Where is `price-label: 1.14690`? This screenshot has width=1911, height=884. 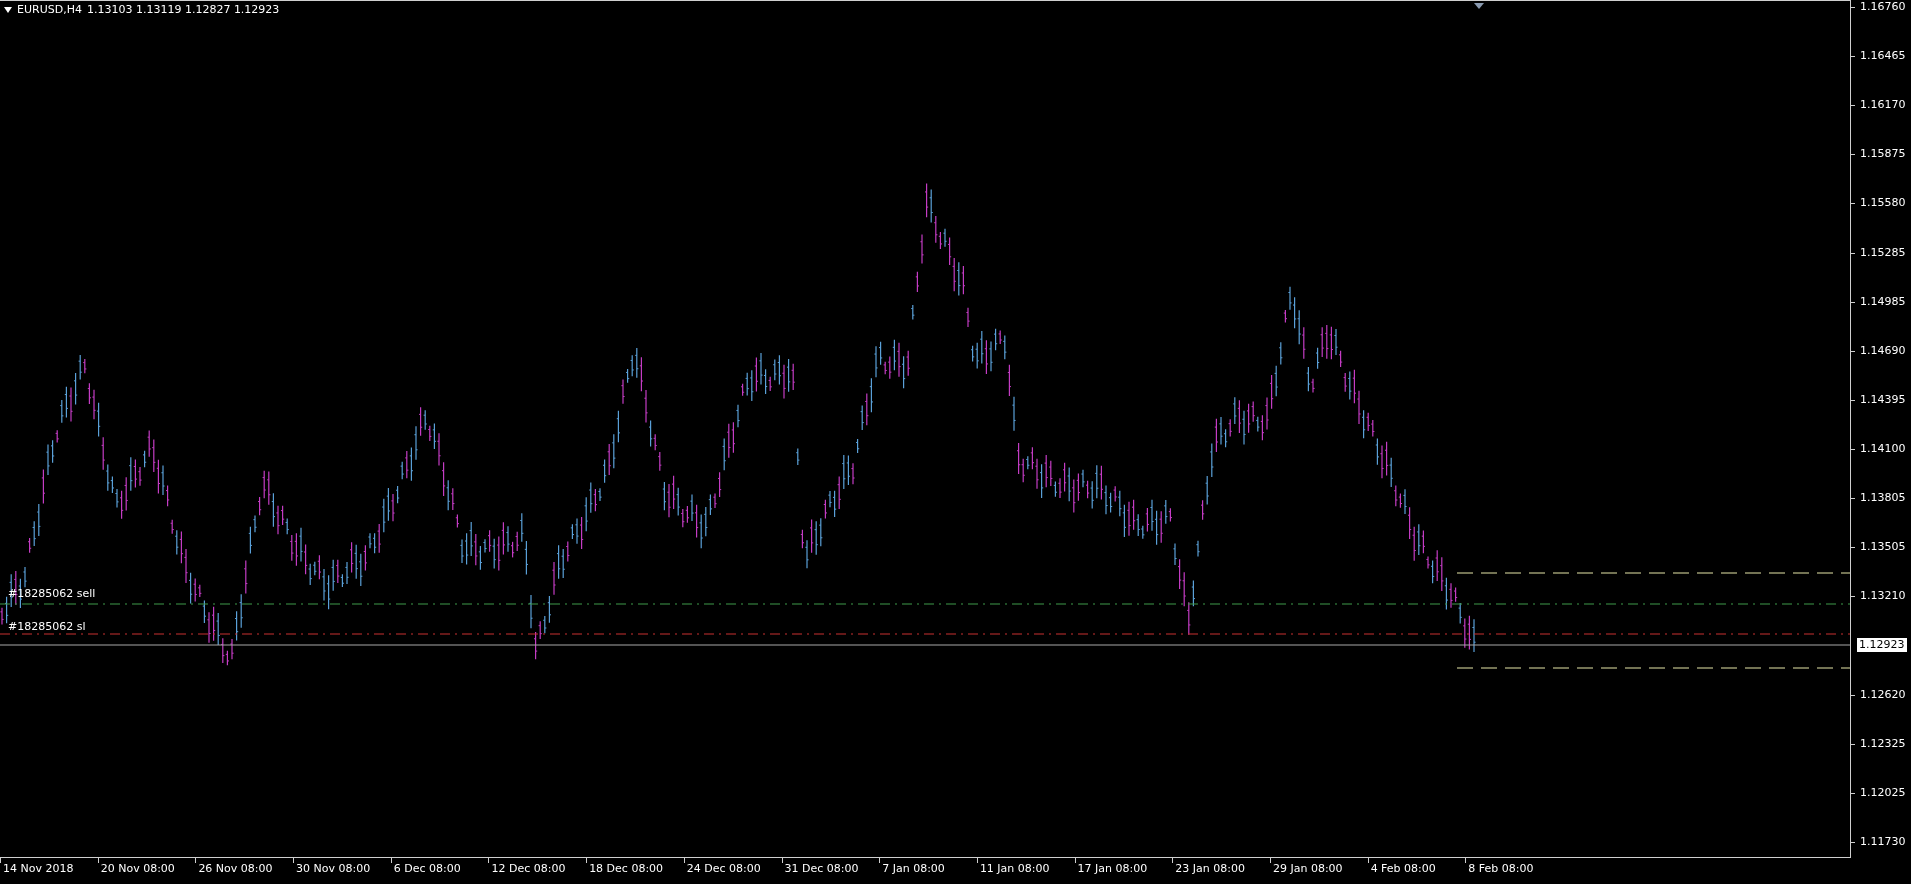
price-label: 1.14690 is located at coordinates (1881, 350).